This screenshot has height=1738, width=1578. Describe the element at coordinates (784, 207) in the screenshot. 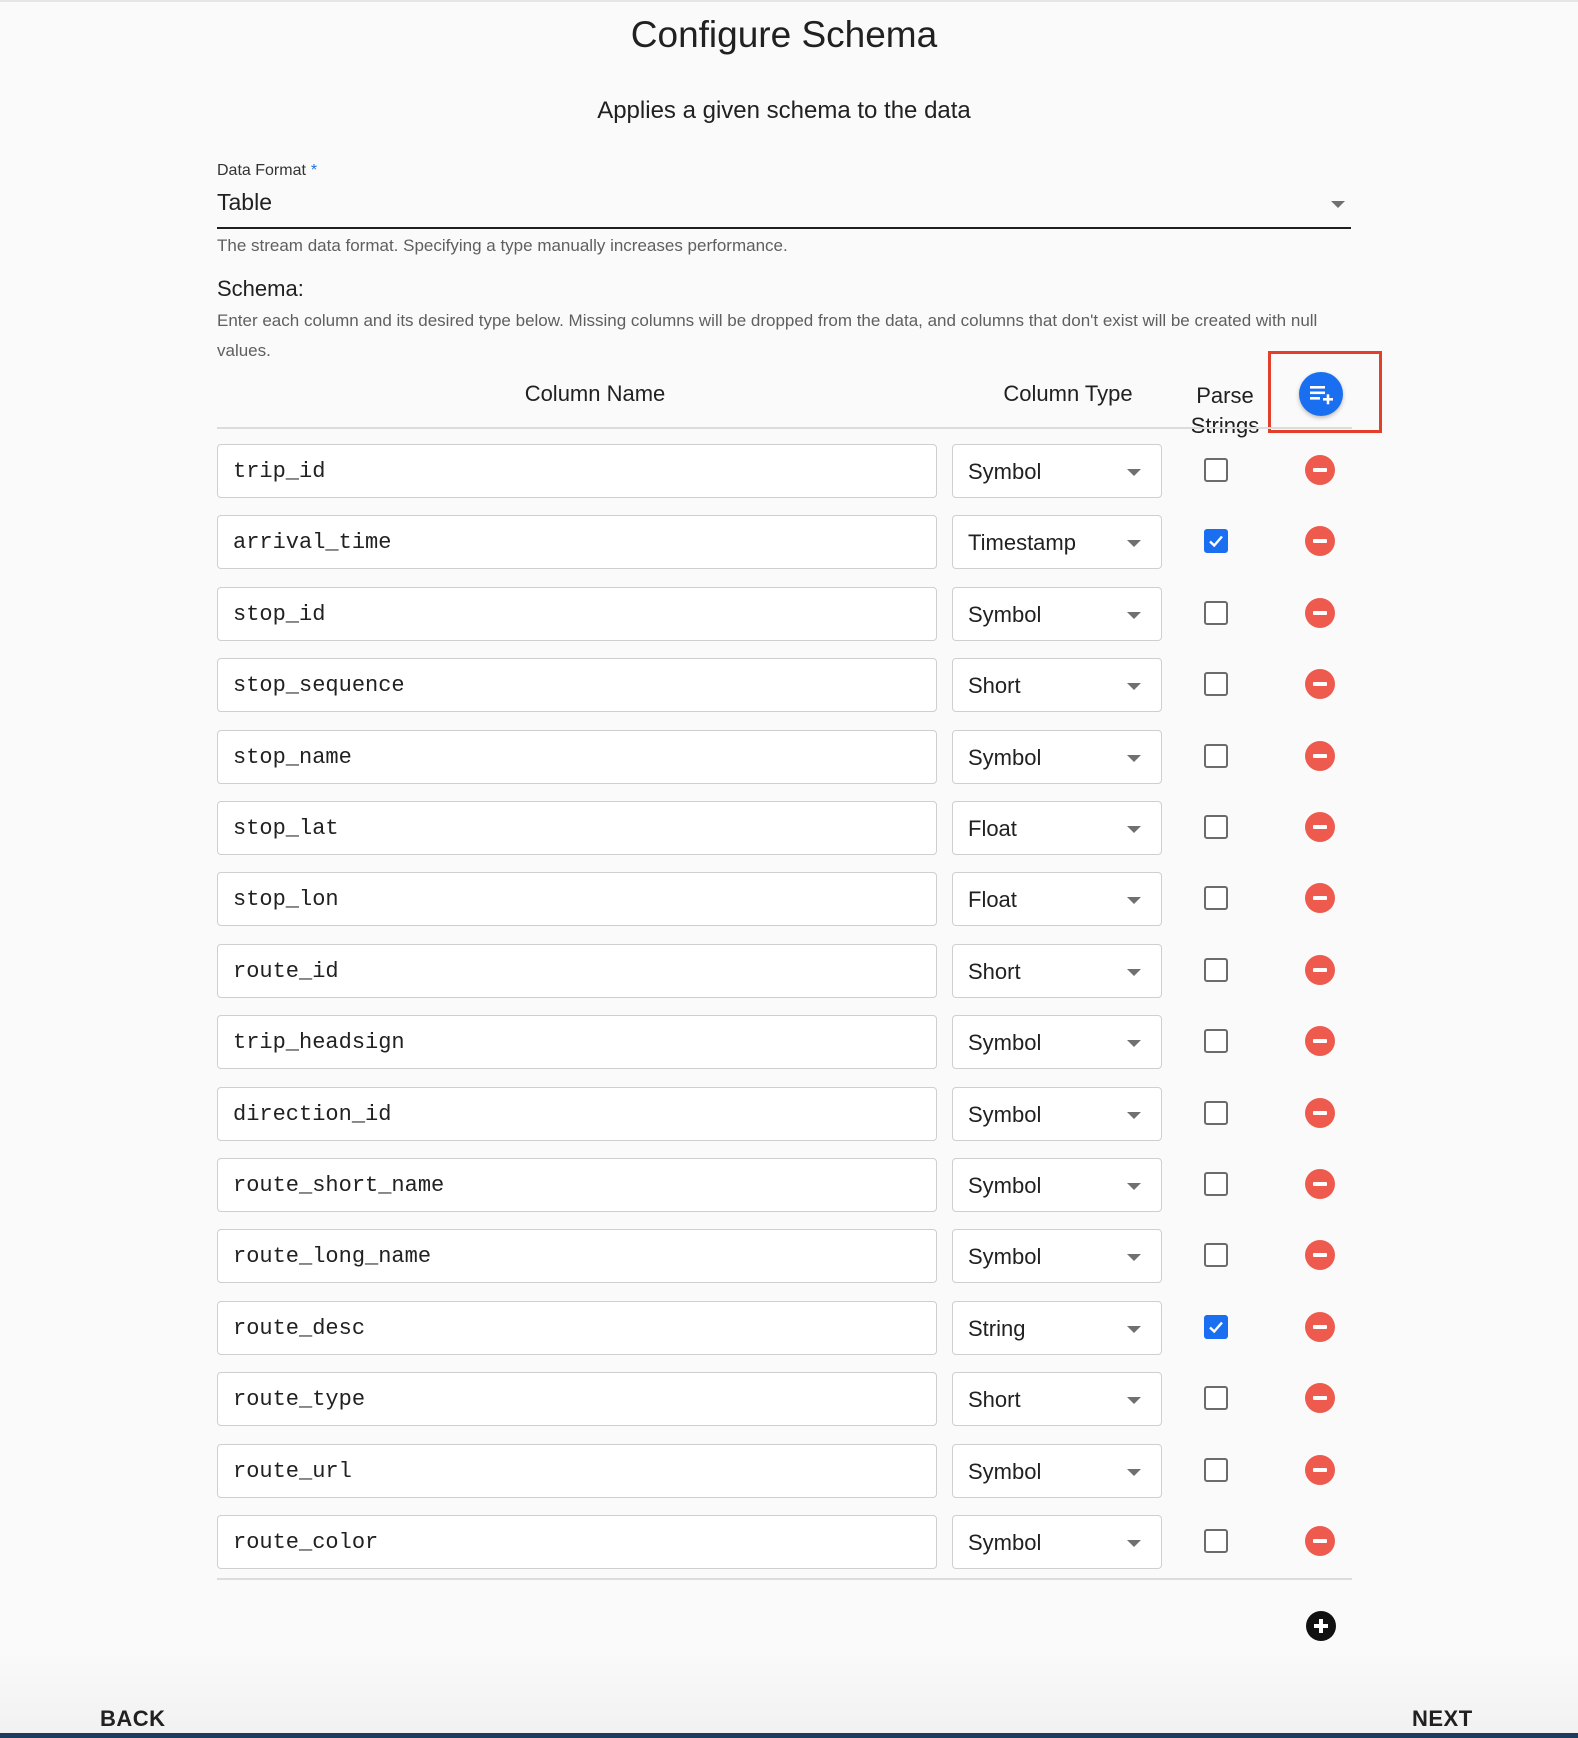

I see `data-format-select: Table` at that location.